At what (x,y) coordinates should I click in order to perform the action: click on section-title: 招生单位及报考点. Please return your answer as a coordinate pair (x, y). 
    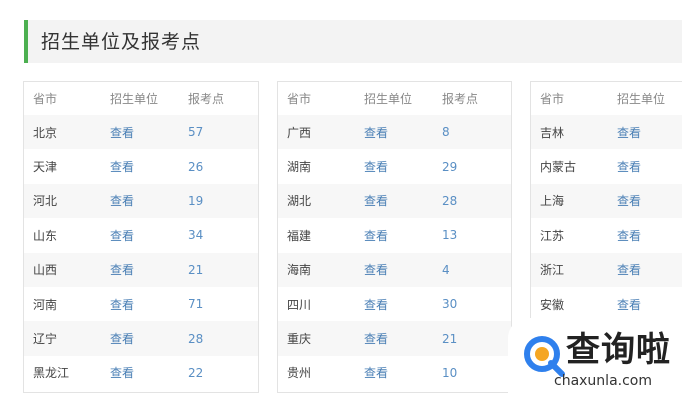
    Looking at the image, I should click on (121, 42).